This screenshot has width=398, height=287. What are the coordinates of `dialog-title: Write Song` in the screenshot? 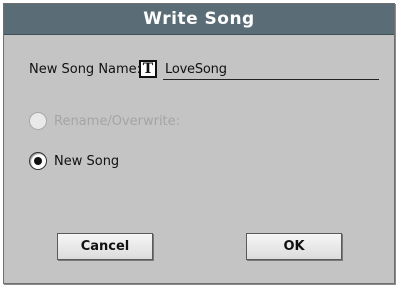 It's located at (199, 19).